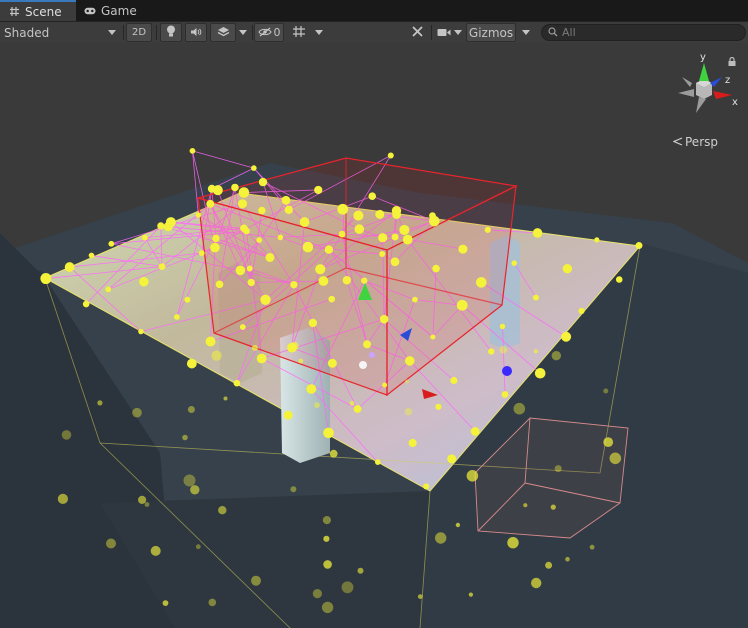 The width and height of the screenshot is (748, 628). I want to click on video-camera-icon, so click(444, 33).